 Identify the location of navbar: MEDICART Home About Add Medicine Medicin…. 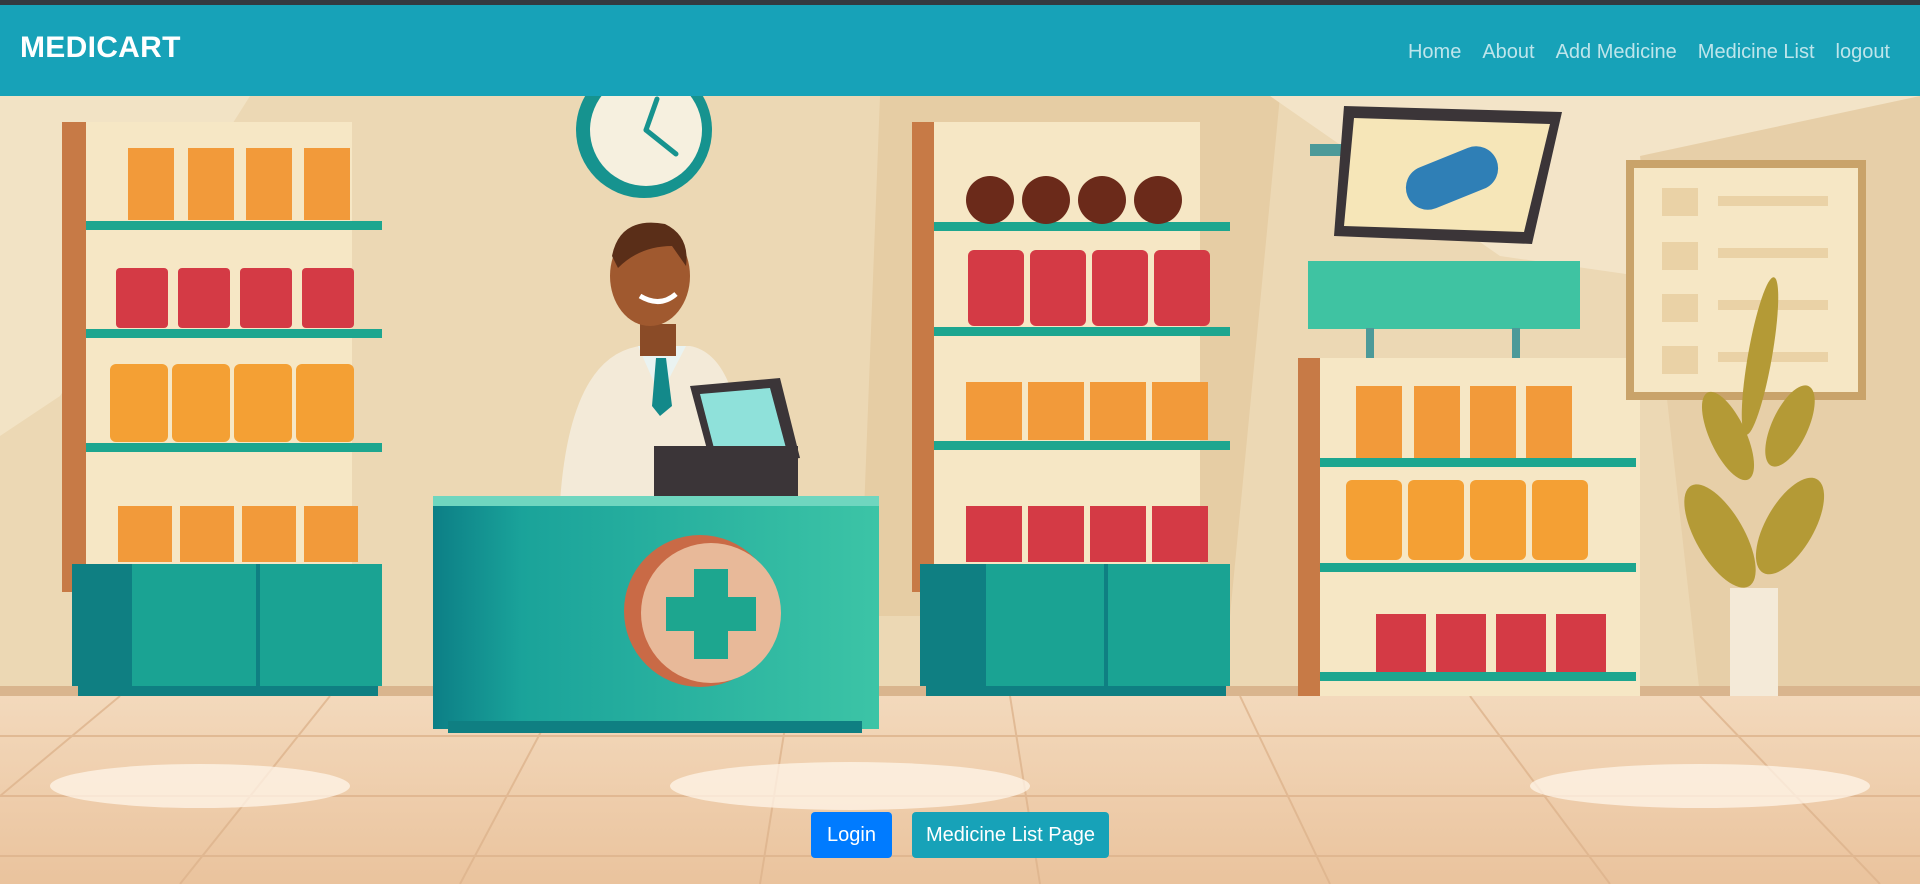
(960, 50).